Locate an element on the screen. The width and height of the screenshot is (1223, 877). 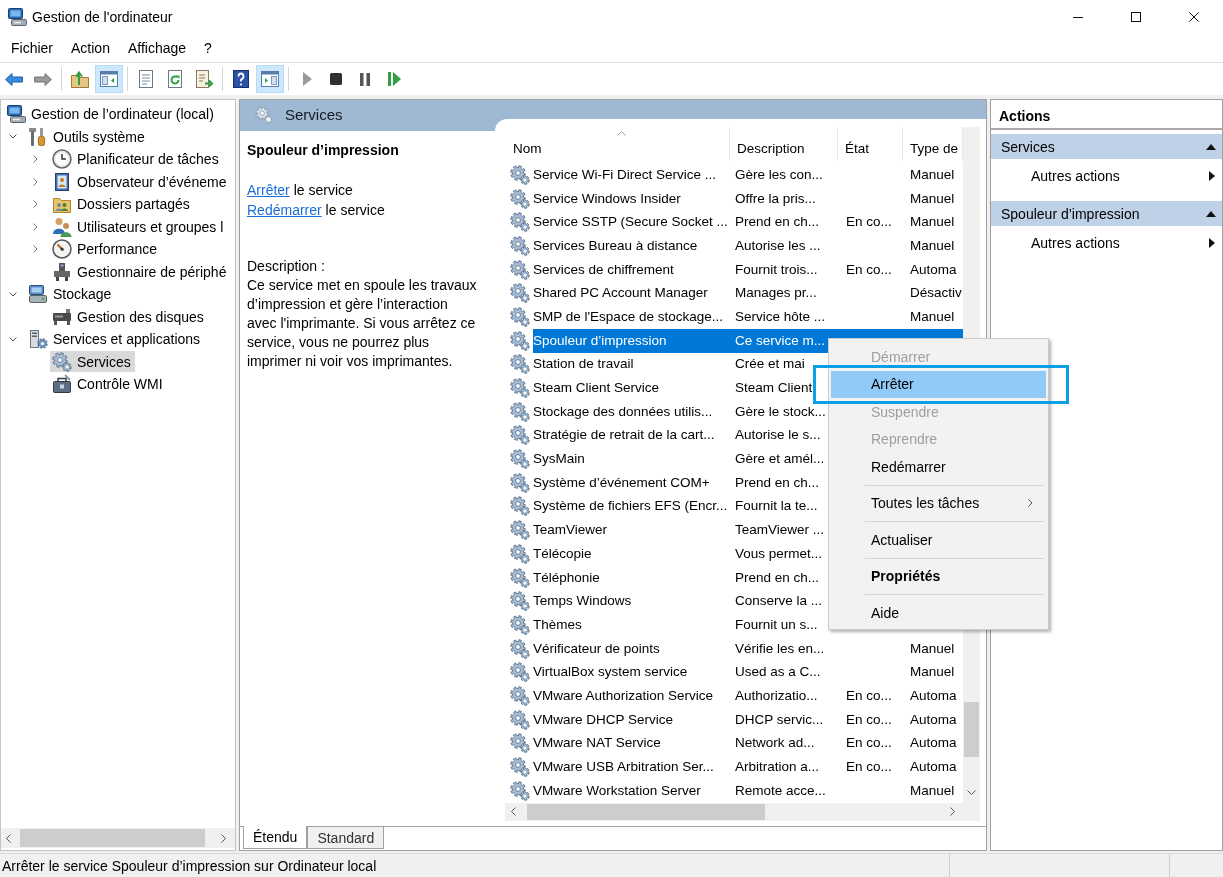
table-cell: VMware Authorization Service is located at coordinates (623, 695).